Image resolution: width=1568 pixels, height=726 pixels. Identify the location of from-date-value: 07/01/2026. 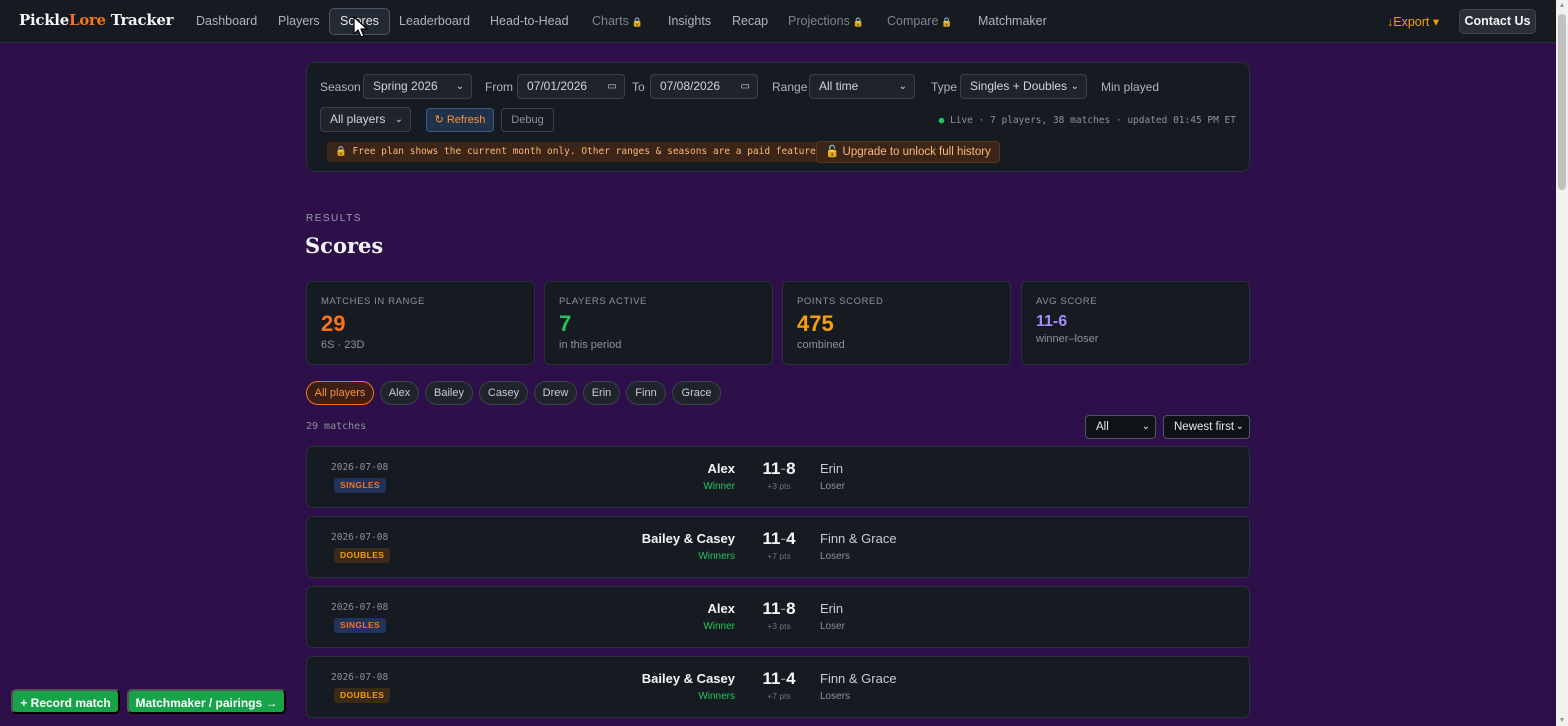
(557, 86).